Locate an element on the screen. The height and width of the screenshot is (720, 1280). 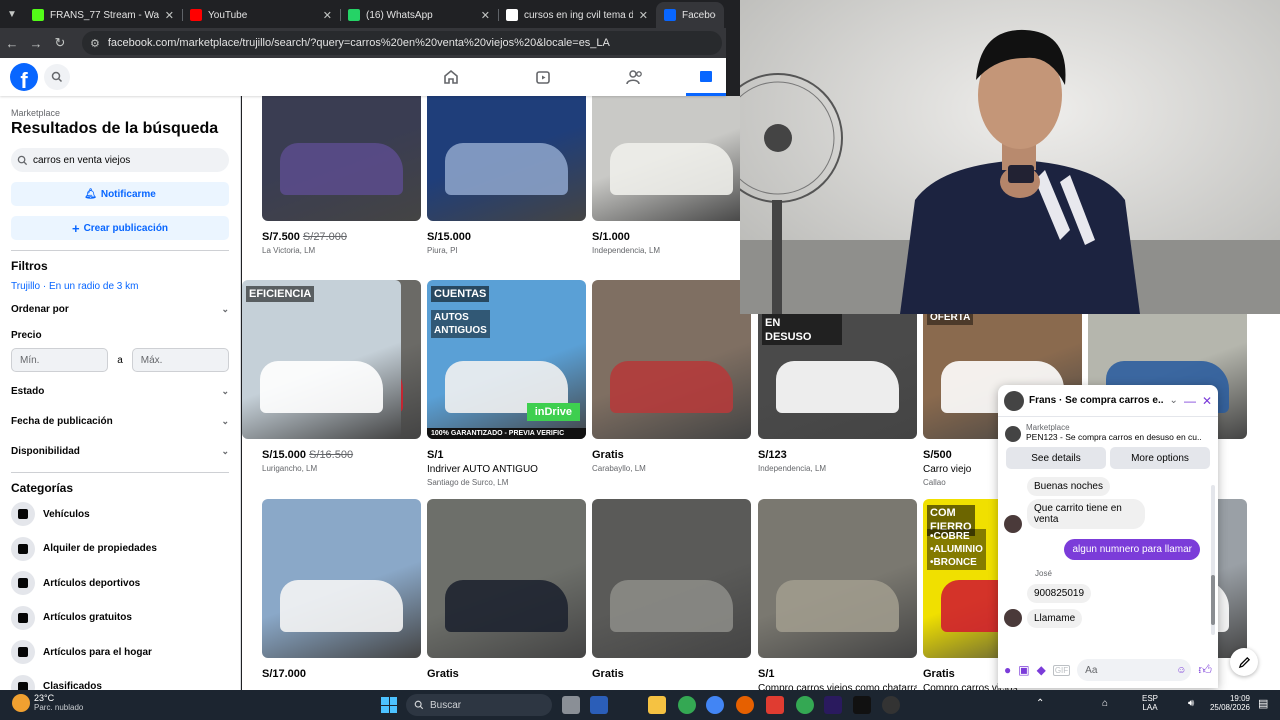
forward-arrow-icon: → is located at coordinates (36, 43).